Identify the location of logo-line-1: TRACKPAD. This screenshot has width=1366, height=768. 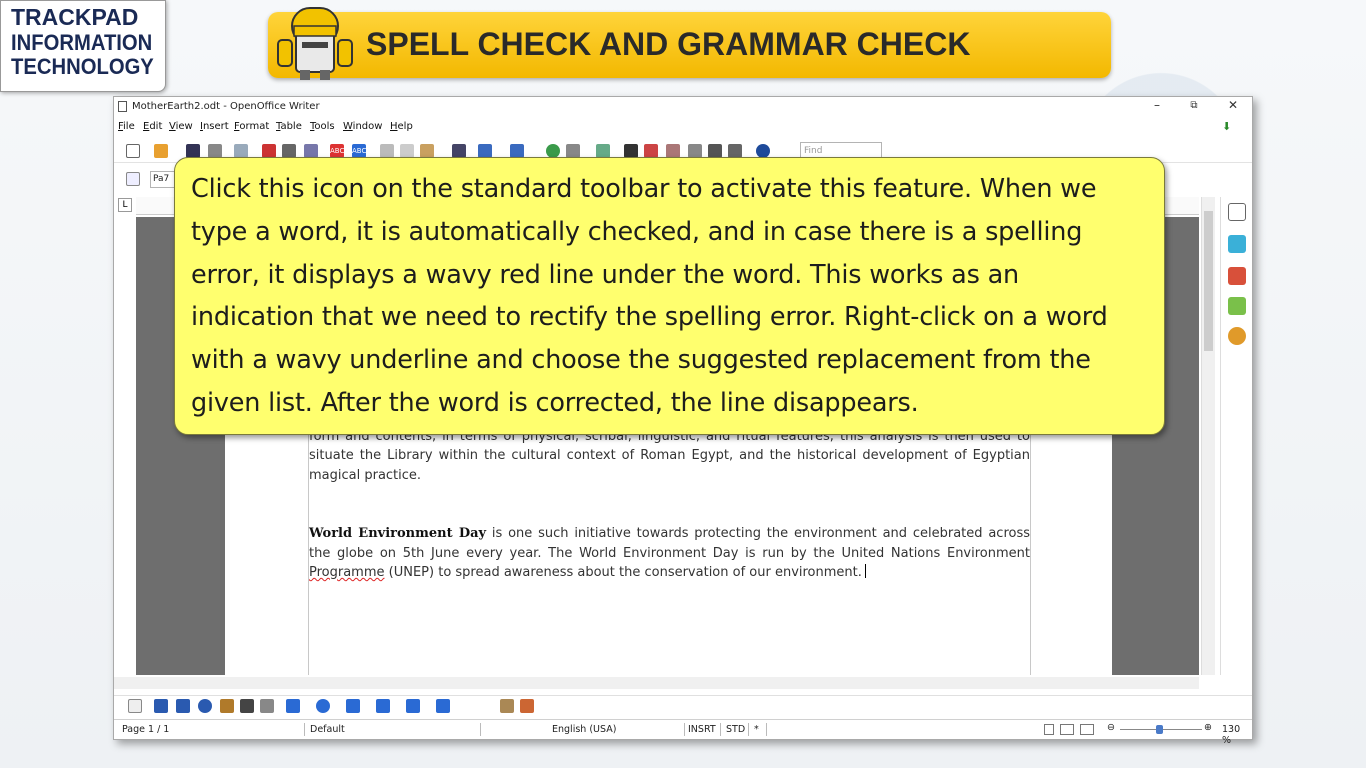
(75, 17).